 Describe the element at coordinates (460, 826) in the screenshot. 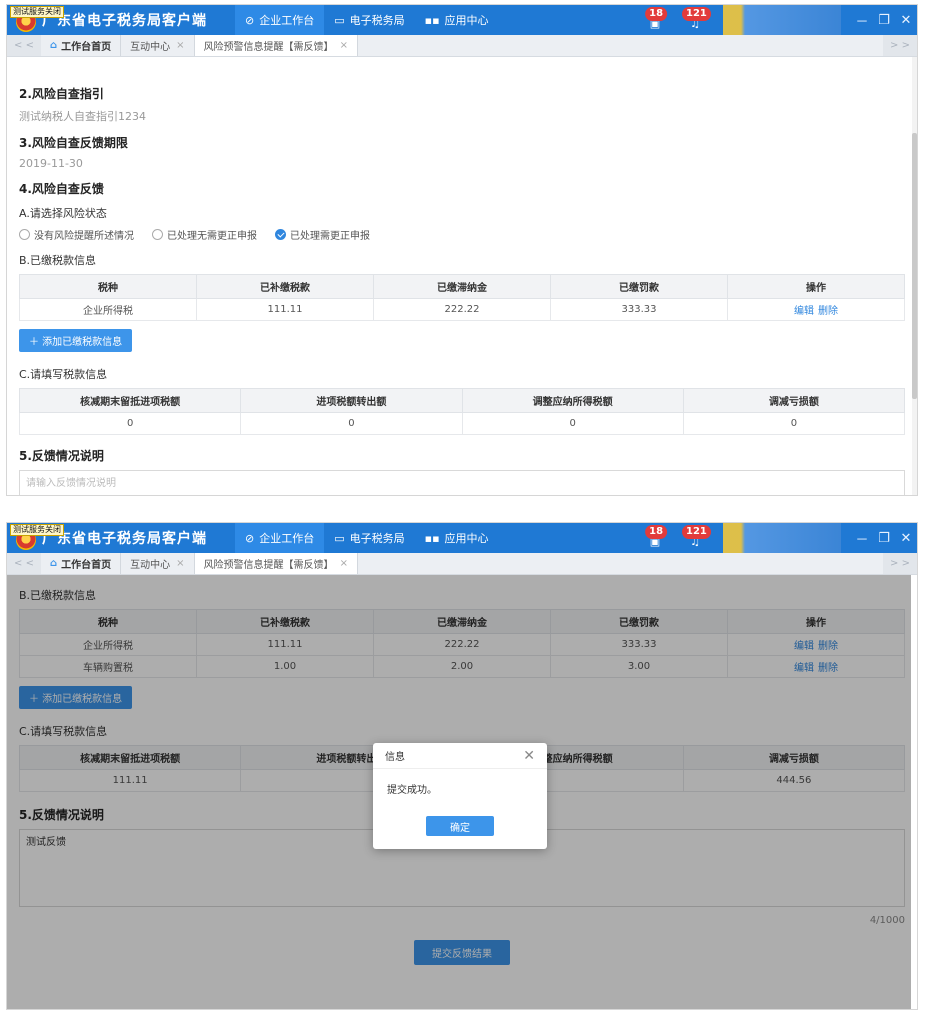

I see `confirm-button: 确定` at that location.